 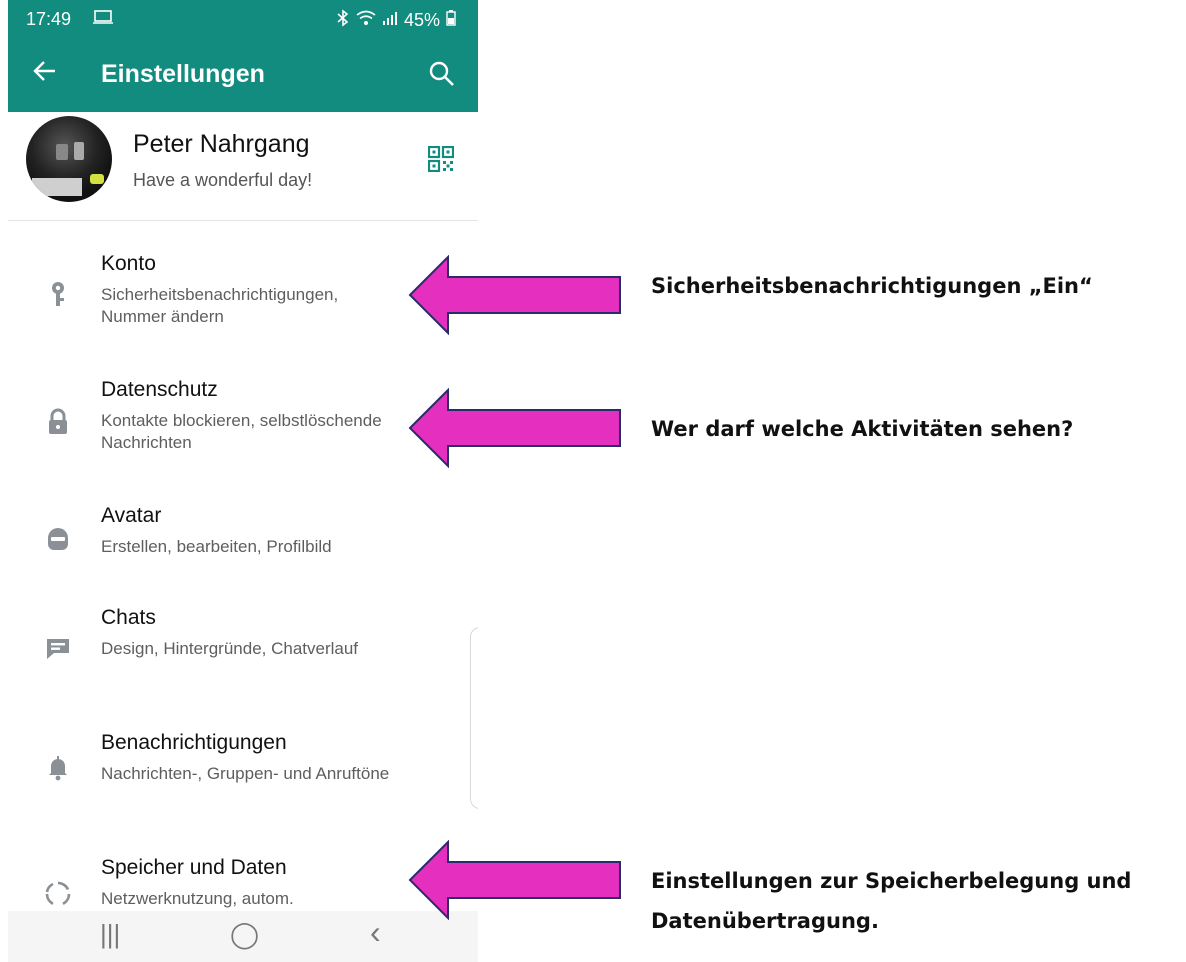 I want to click on settings-item-label: Benachrichtigungen, so click(x=194, y=742).